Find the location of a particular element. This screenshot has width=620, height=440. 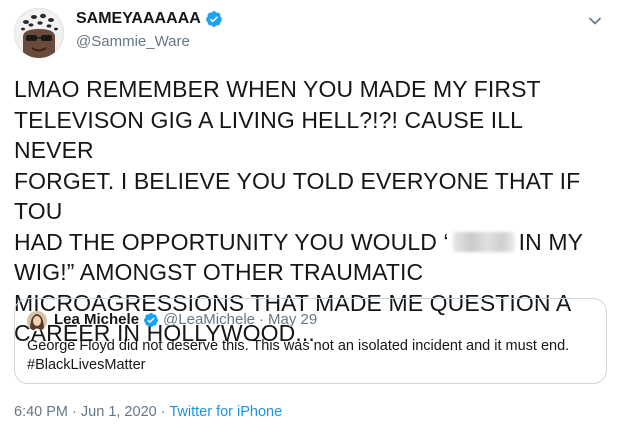

author-avatar is located at coordinates (39, 33).